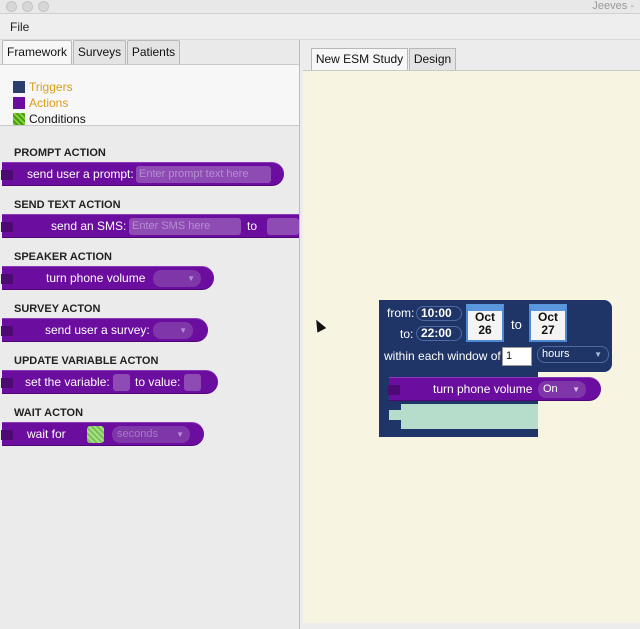 This screenshot has width=640, height=629. I want to click on start-date-calendar: Oct 26, so click(485, 323).